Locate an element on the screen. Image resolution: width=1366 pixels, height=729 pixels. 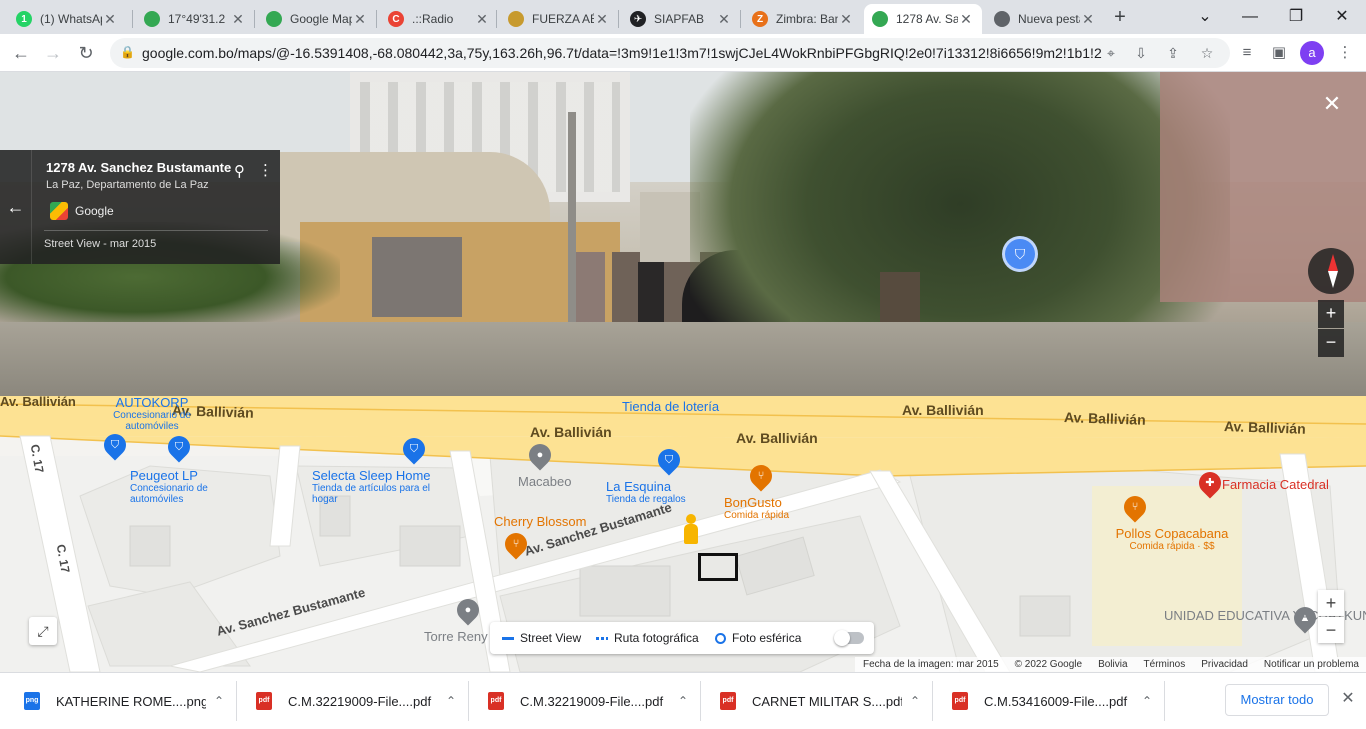
map-zoom-out-button: − is located at coordinates (1331, 630).